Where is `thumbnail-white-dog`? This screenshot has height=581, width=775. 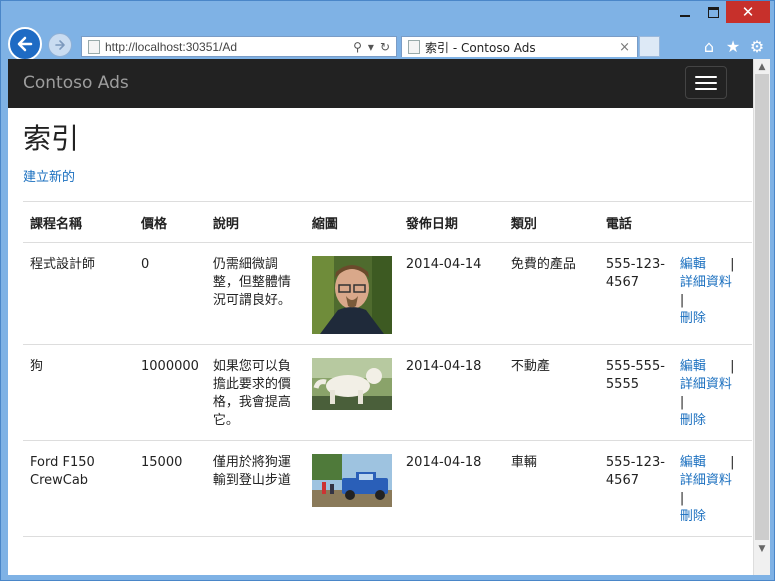 thumbnail-white-dog is located at coordinates (351, 384).